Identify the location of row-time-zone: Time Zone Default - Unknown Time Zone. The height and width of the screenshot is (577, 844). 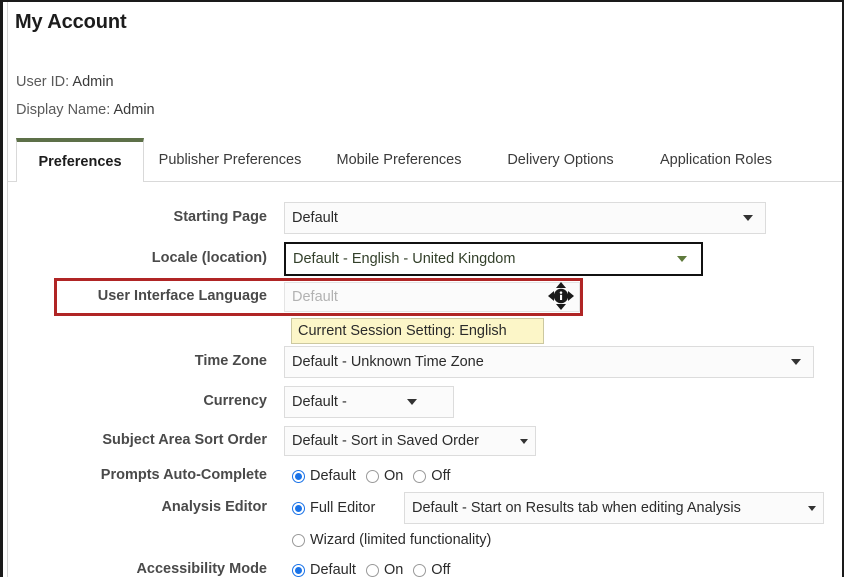
(425, 362).